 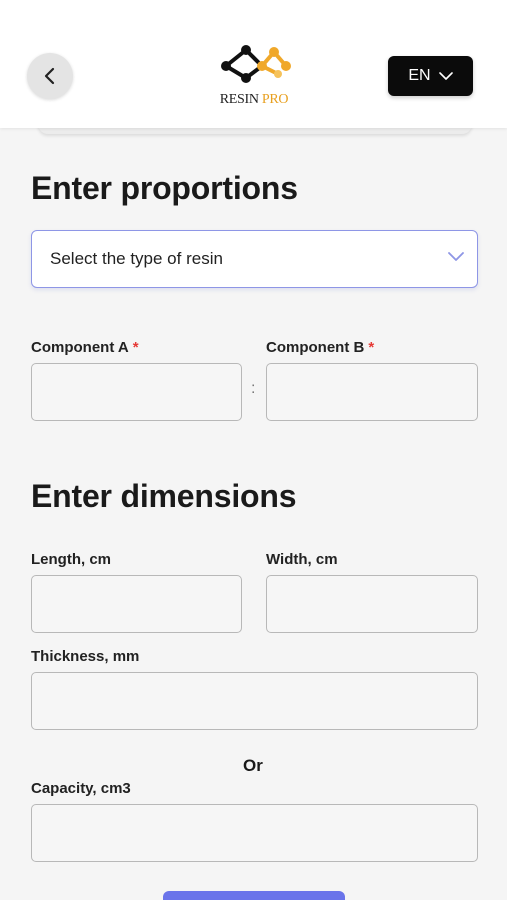 I want to click on chevron-left-icon, so click(x=49, y=76).